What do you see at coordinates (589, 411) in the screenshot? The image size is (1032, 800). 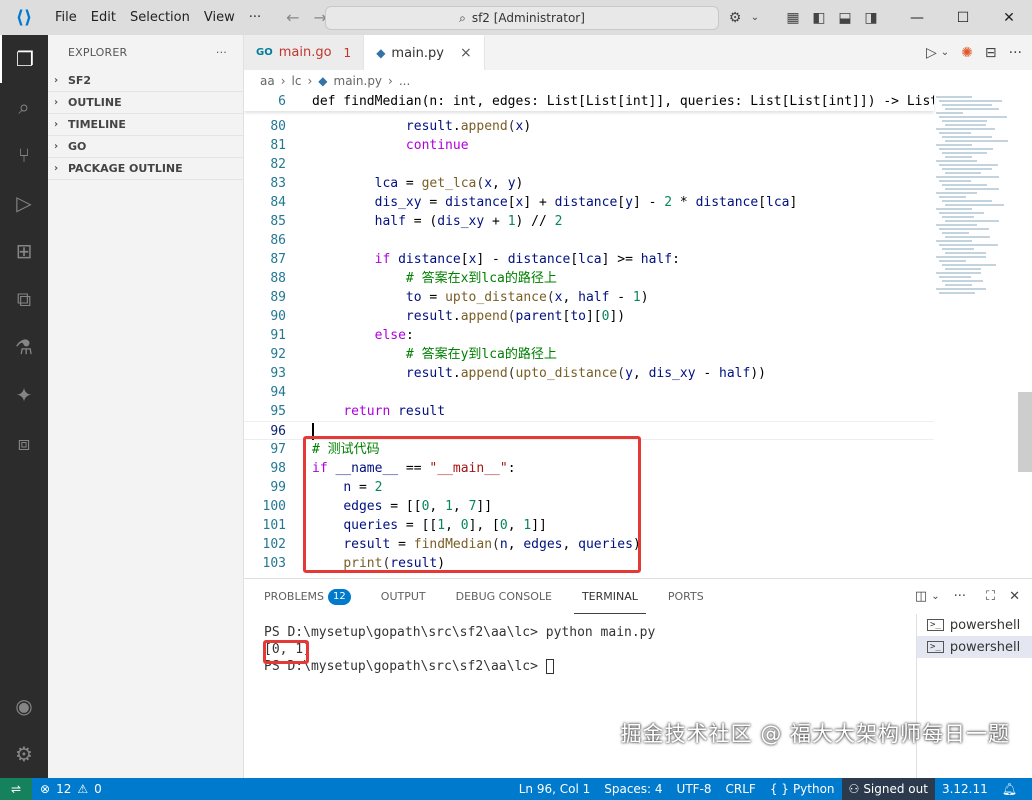 I see `code-line: 95 return result` at bounding box center [589, 411].